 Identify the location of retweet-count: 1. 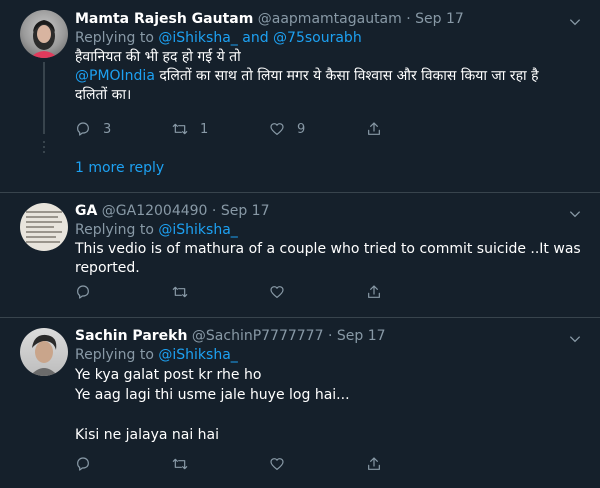
(204, 129).